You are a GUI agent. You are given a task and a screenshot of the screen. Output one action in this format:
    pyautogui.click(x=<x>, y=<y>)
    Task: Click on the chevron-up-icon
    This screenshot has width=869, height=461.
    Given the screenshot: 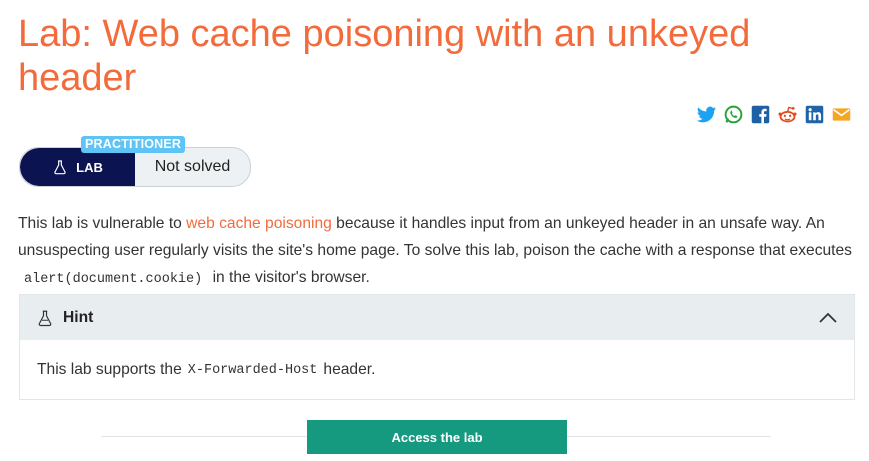 What is the action you would take?
    pyautogui.click(x=828, y=318)
    